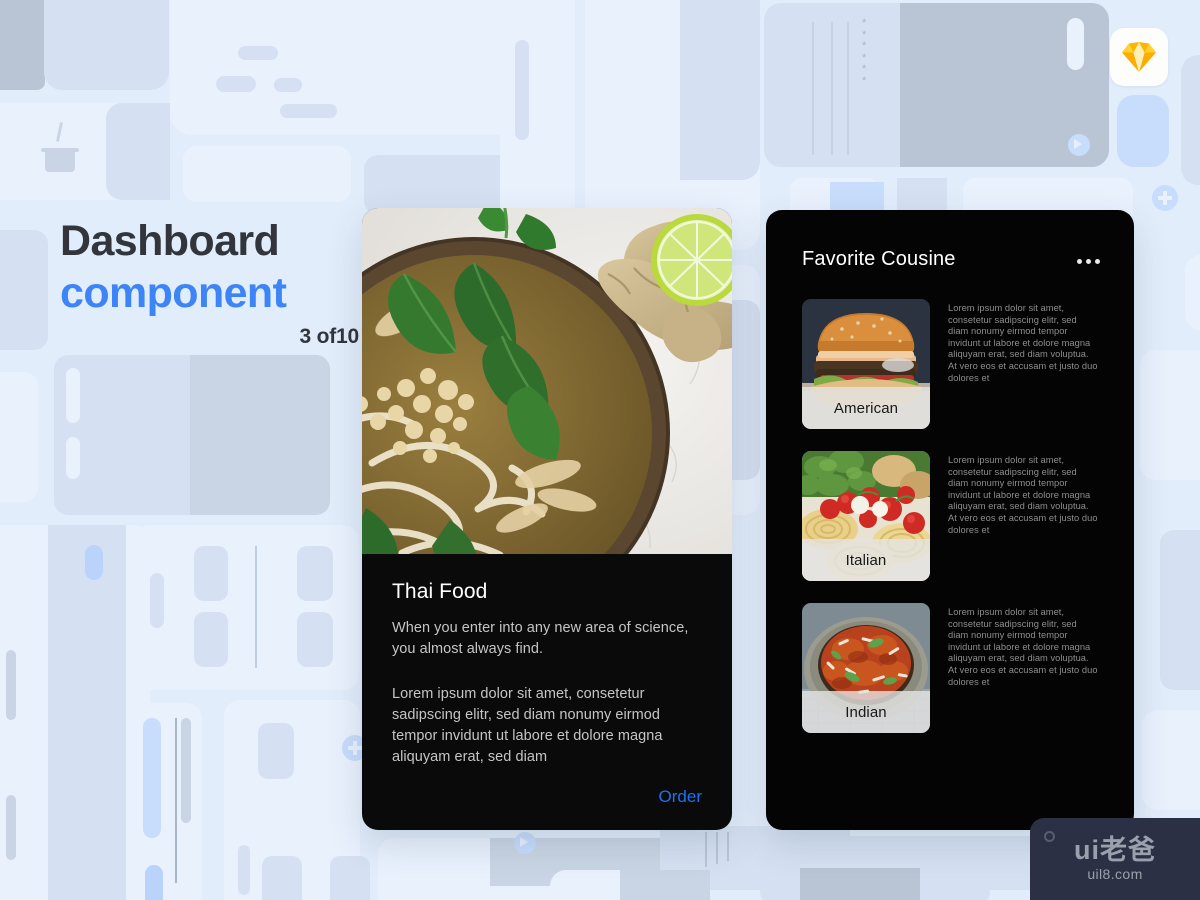  I want to click on headline-block: Dashboard component 3 of10, so click(210, 282).